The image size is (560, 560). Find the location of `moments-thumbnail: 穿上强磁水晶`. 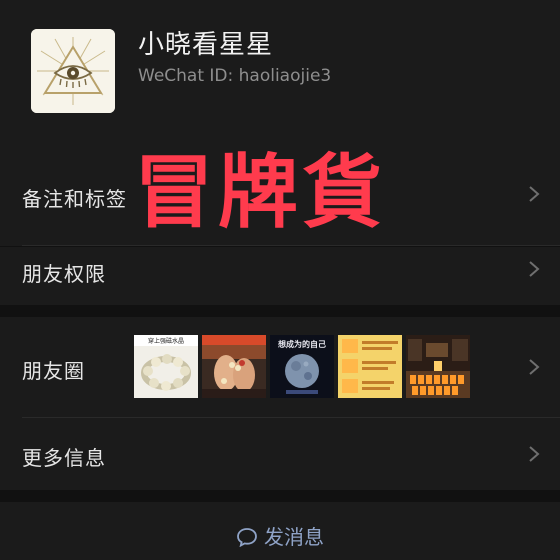

moments-thumbnail: 穿上强磁水晶 is located at coordinates (166, 366).